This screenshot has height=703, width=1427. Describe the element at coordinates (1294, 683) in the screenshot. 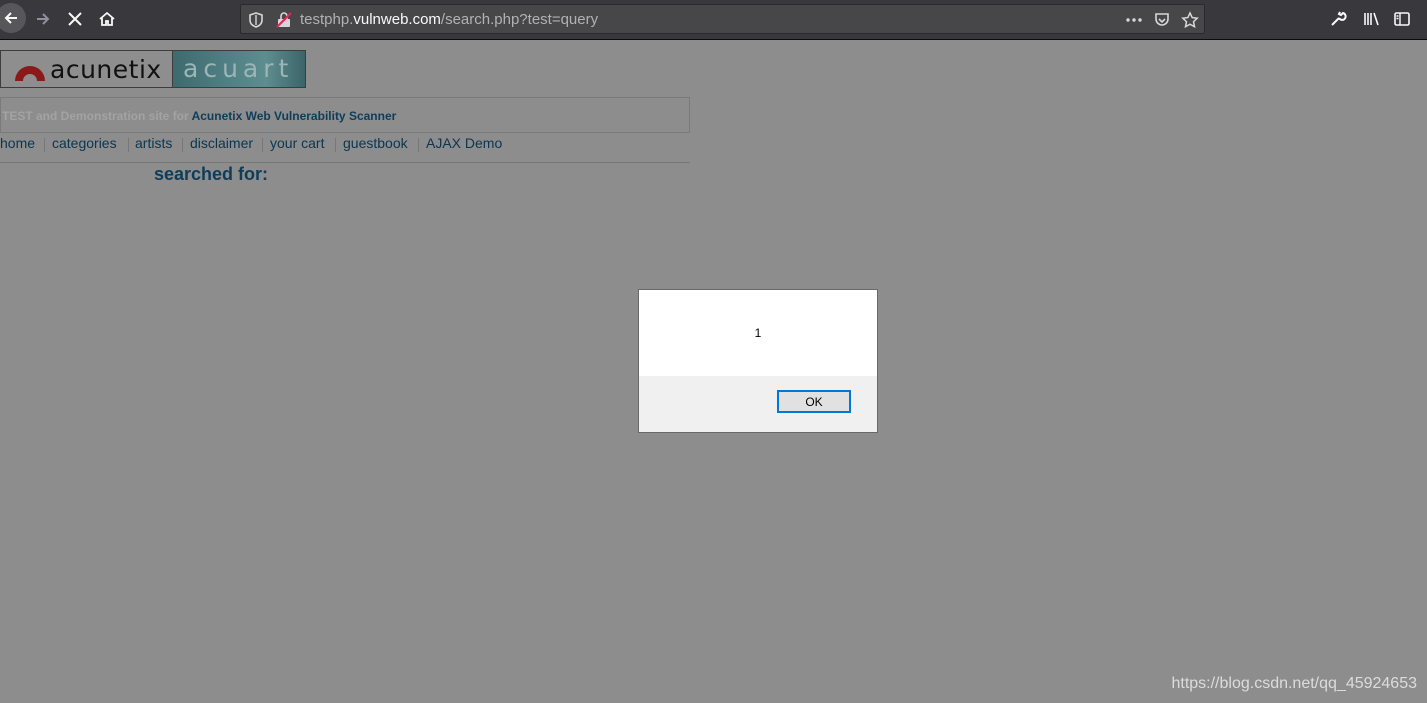

I see `watermark: https://blog.csdn.net/qq_45924653` at that location.